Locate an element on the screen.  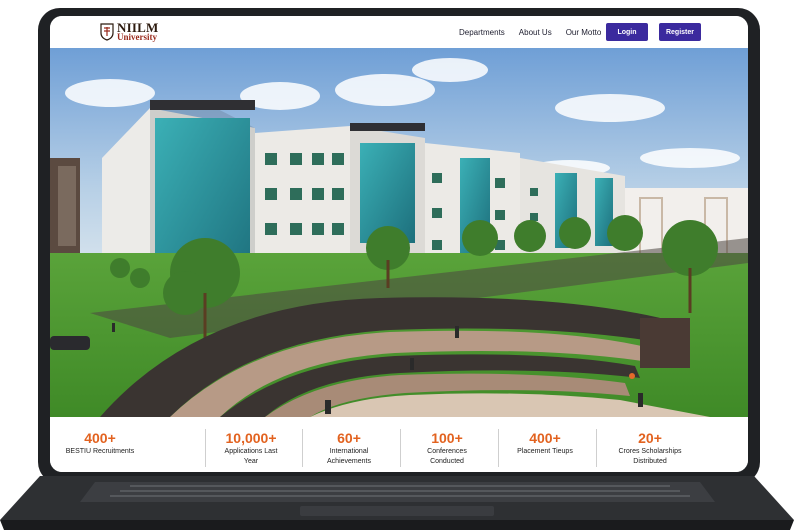
university-logo: NIILM University is located at coordinates (129, 31).